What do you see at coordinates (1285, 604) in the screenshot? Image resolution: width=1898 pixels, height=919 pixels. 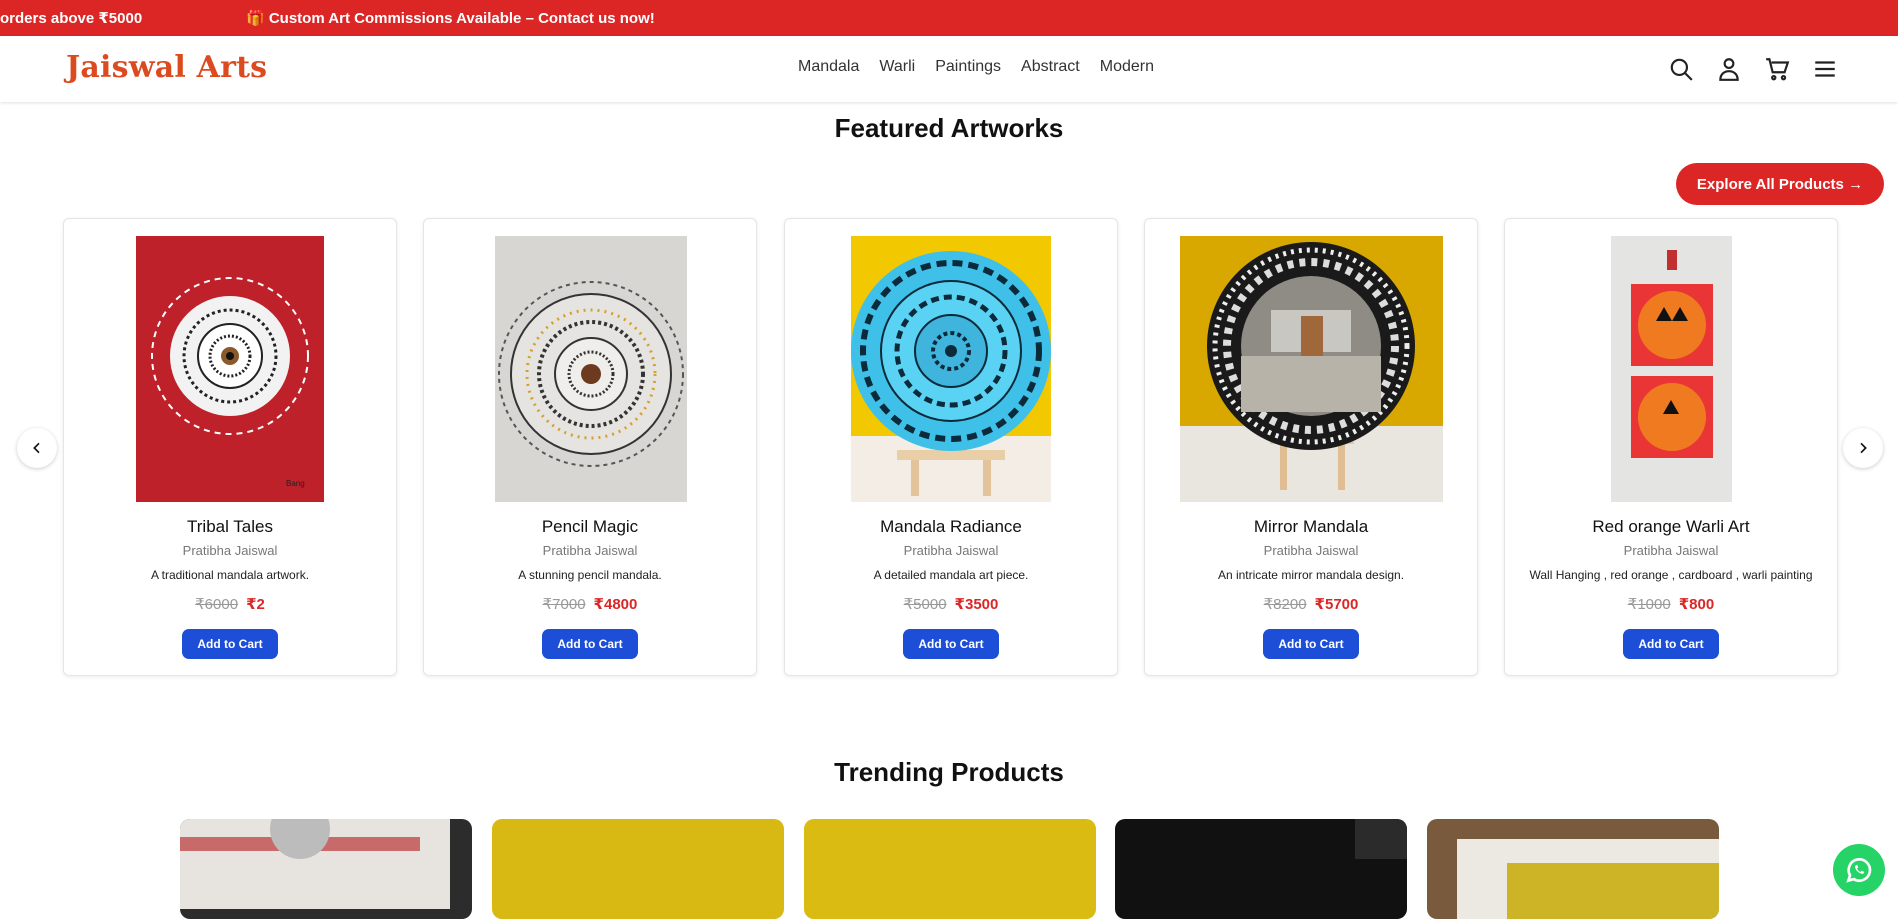 I see `original-price: ₹8200` at bounding box center [1285, 604].